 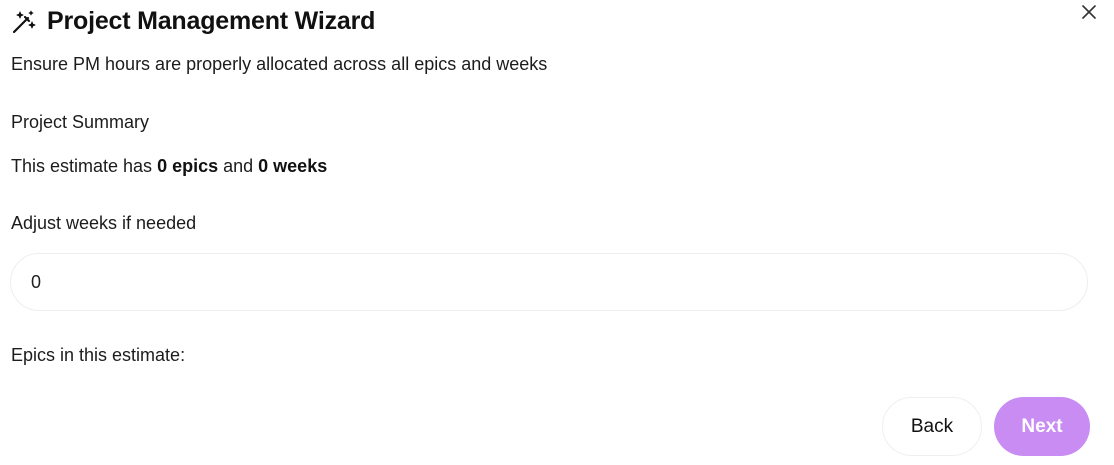 I want to click on adjust-weeks-label: Adjust weeks if needed, so click(x=104, y=223).